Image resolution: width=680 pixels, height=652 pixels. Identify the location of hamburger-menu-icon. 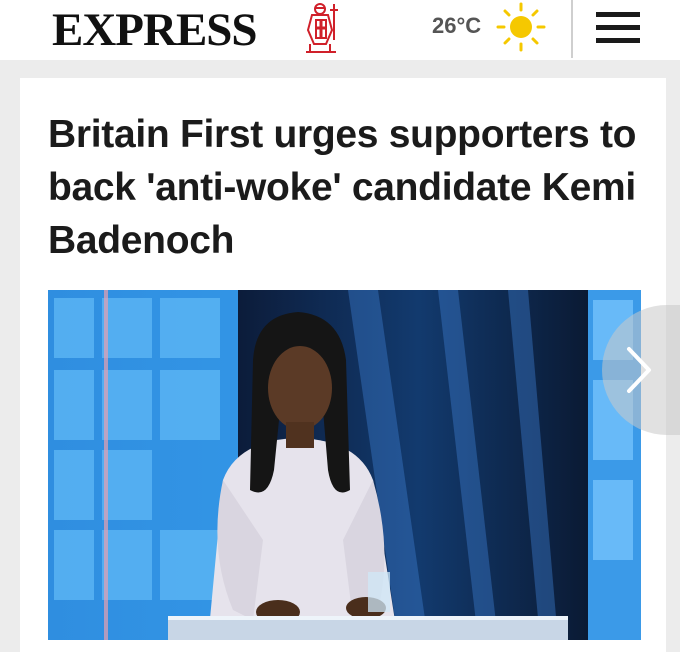
(618, 28).